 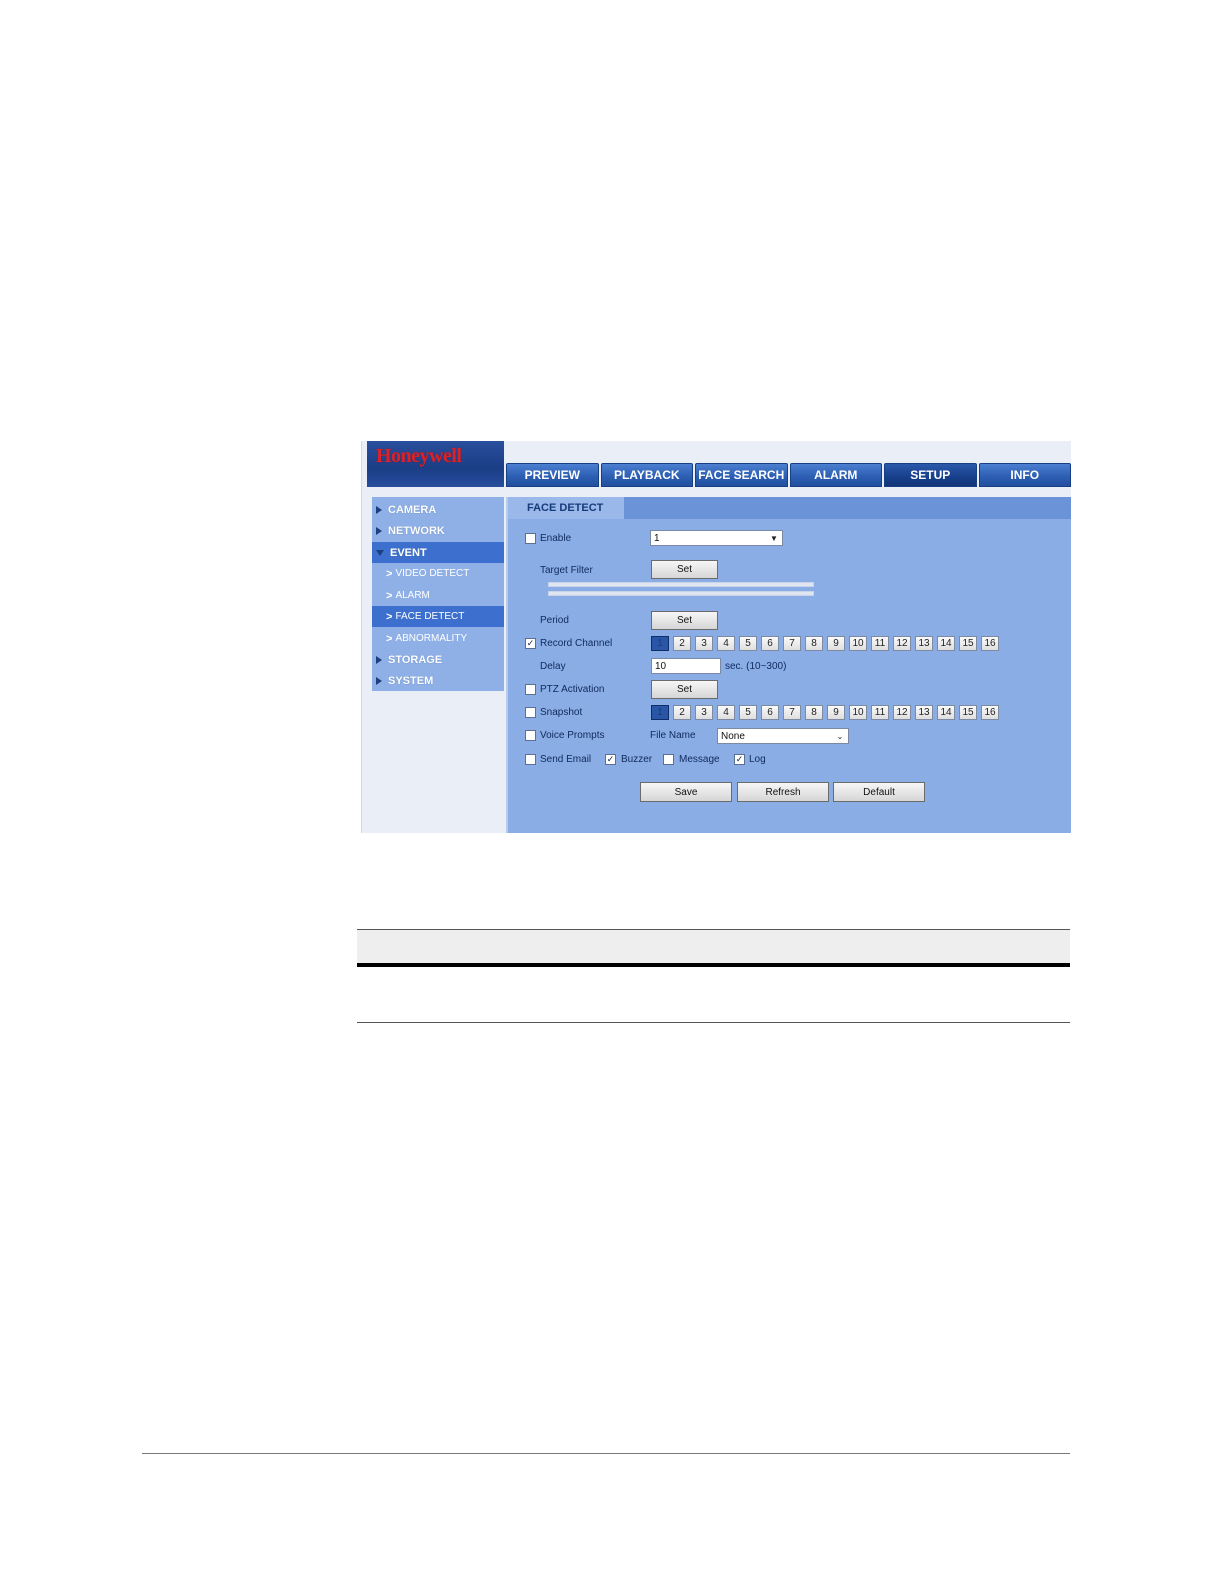 I want to click on snapshot-channel-button: 10, so click(x=858, y=712).